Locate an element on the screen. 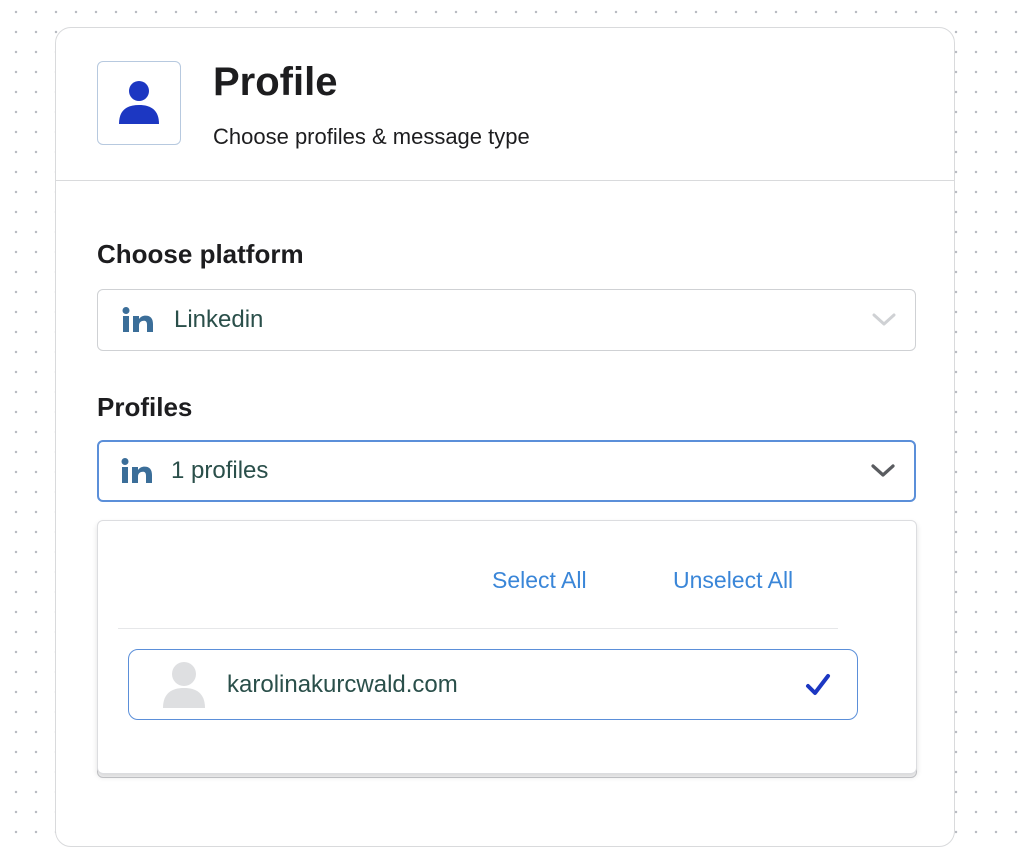 The image size is (1018, 847). profiles-label: Profiles is located at coordinates (145, 407).